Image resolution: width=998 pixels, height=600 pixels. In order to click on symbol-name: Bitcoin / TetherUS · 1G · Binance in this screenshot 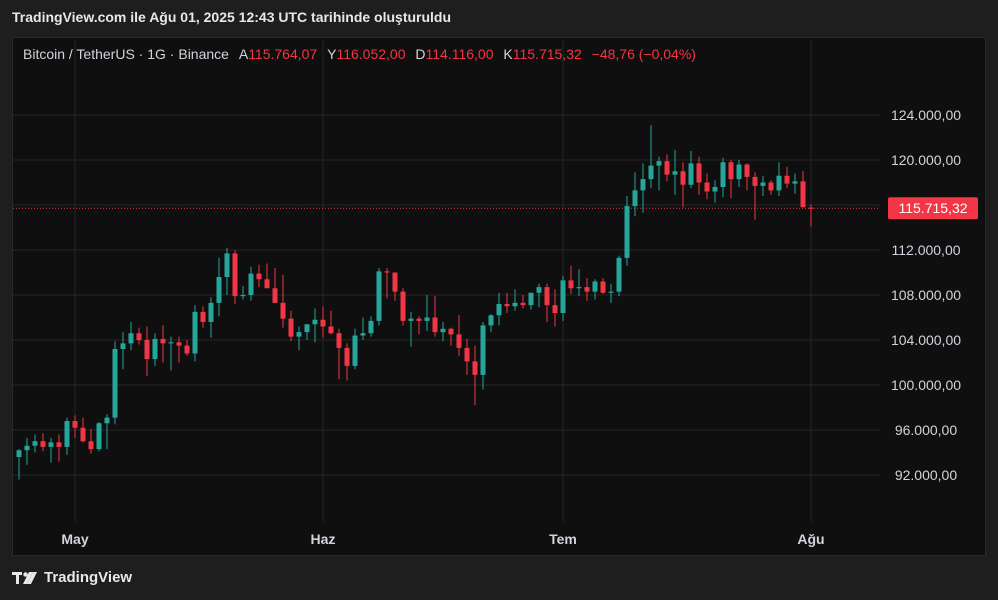, I will do `click(126, 54)`.